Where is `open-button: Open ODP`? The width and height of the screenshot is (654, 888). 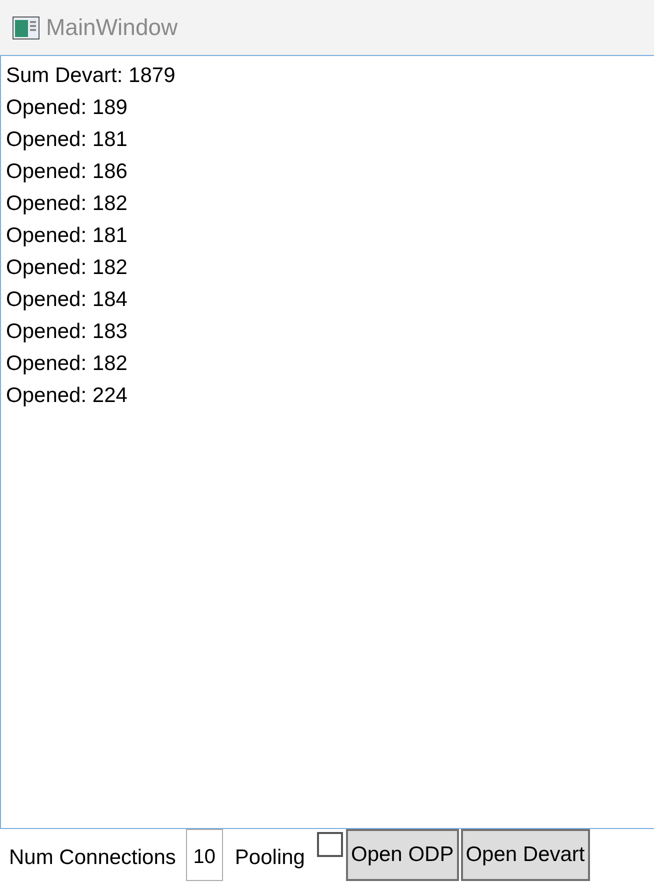 open-button: Open ODP is located at coordinates (402, 855).